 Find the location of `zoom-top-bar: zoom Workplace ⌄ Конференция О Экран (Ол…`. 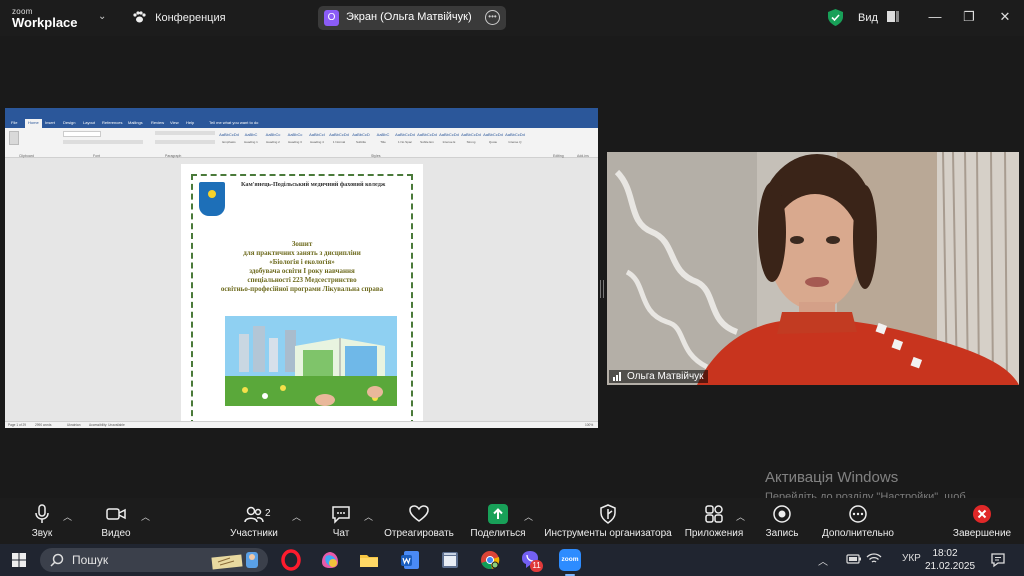

zoom-top-bar: zoom Workplace ⌄ Конференция О Экран (Ол… is located at coordinates (512, 18).